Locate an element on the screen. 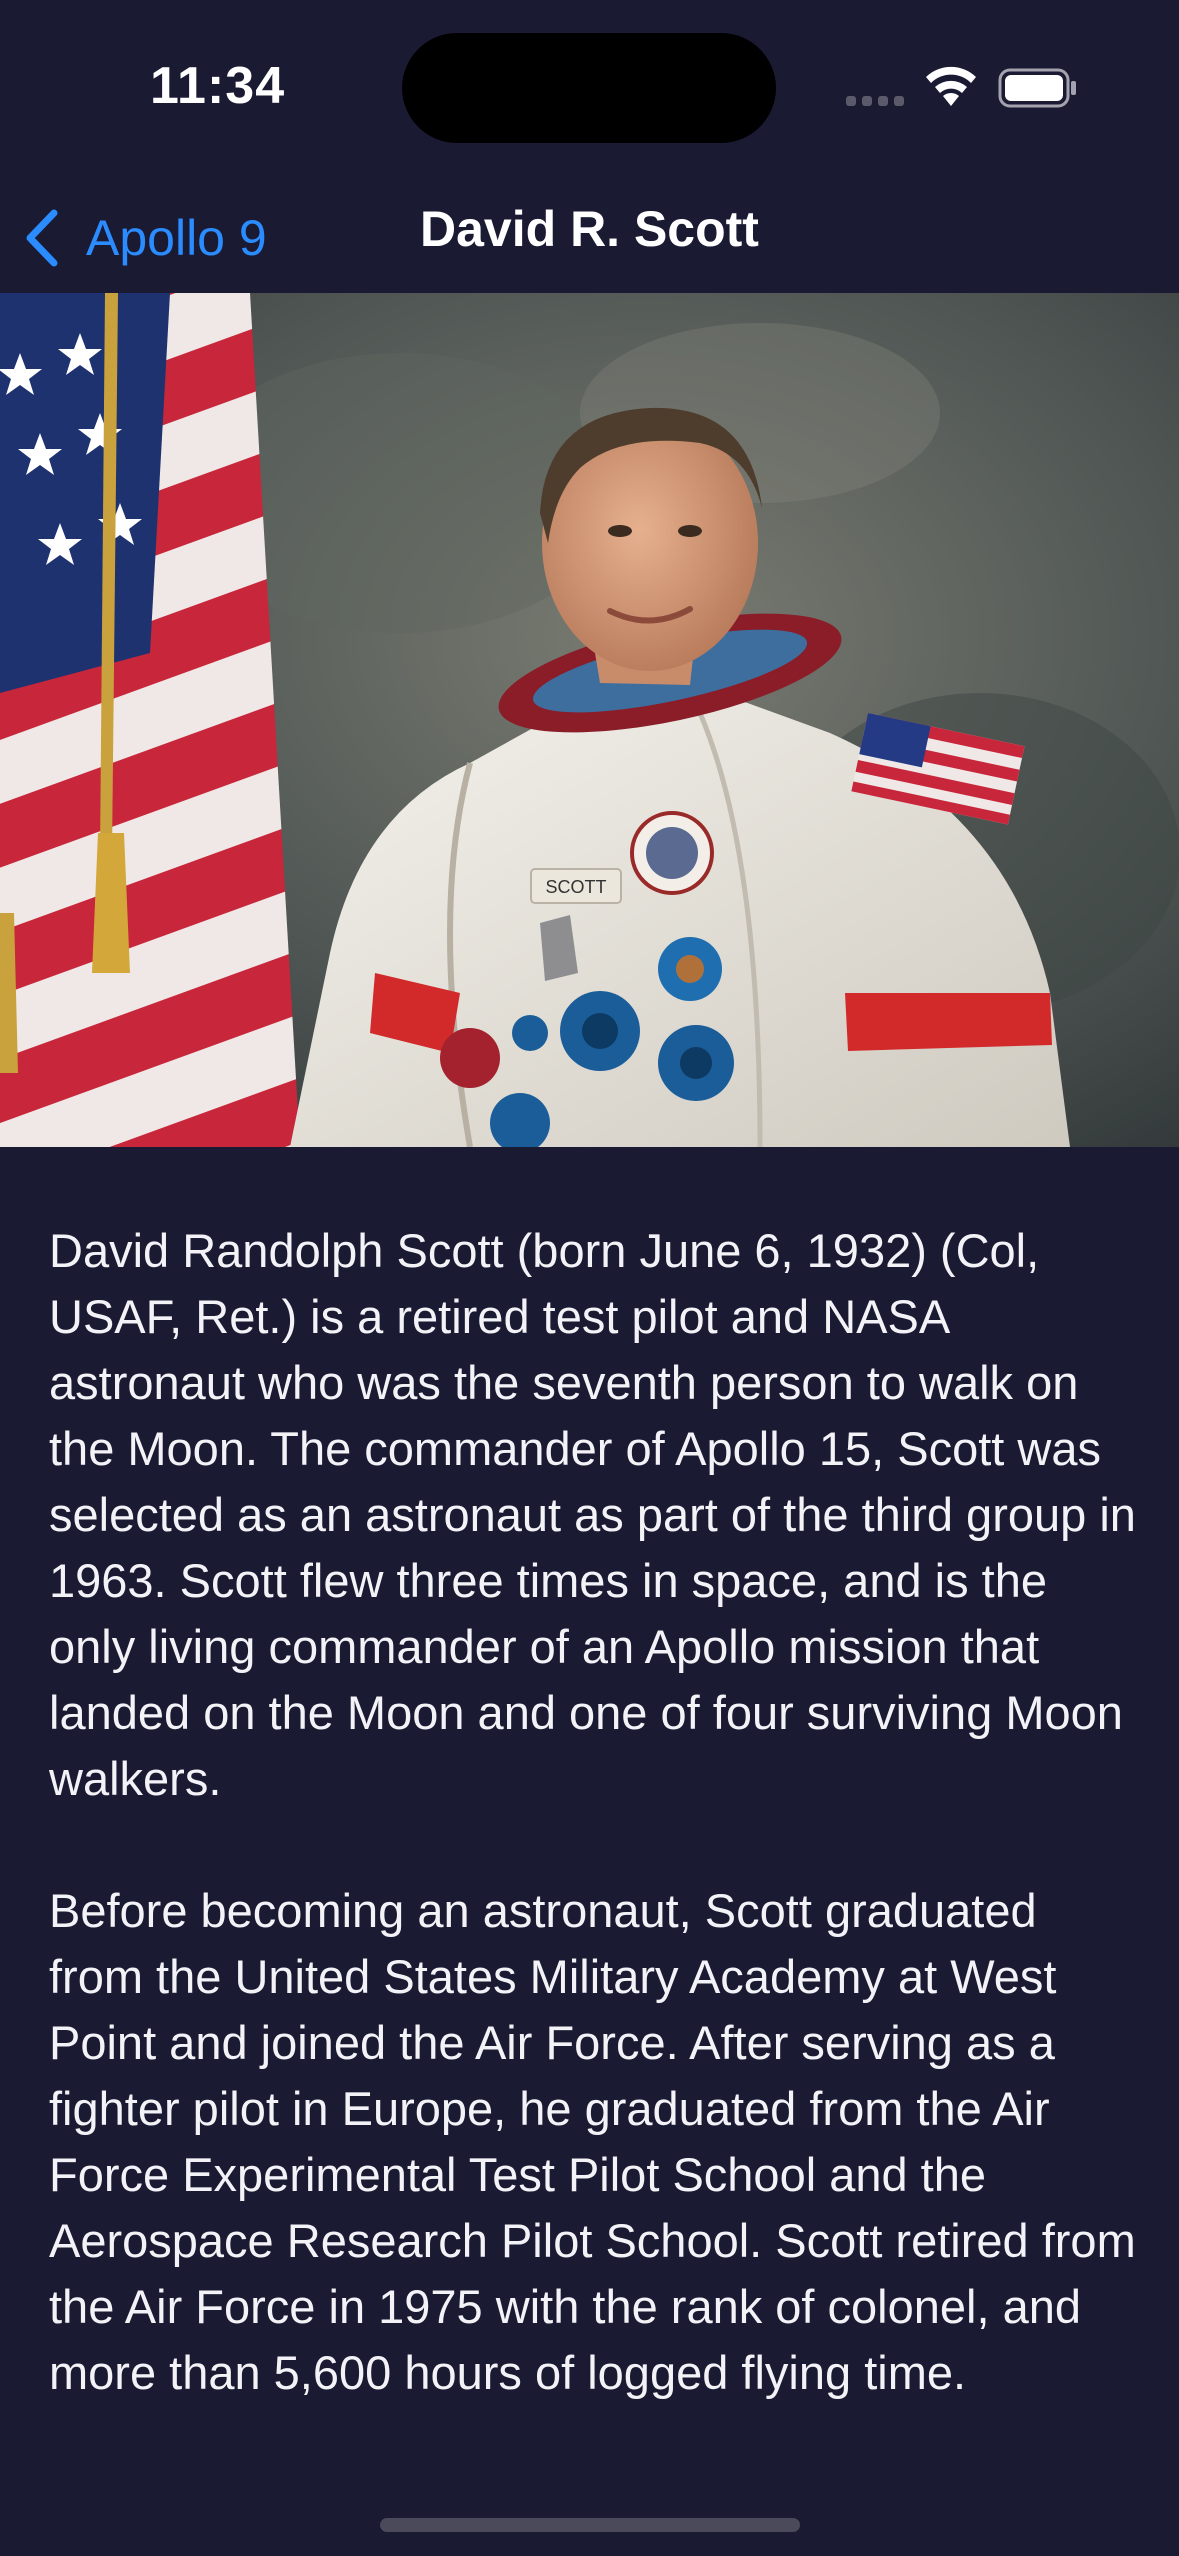  status-bar: 11:34 is located at coordinates (589, 90).